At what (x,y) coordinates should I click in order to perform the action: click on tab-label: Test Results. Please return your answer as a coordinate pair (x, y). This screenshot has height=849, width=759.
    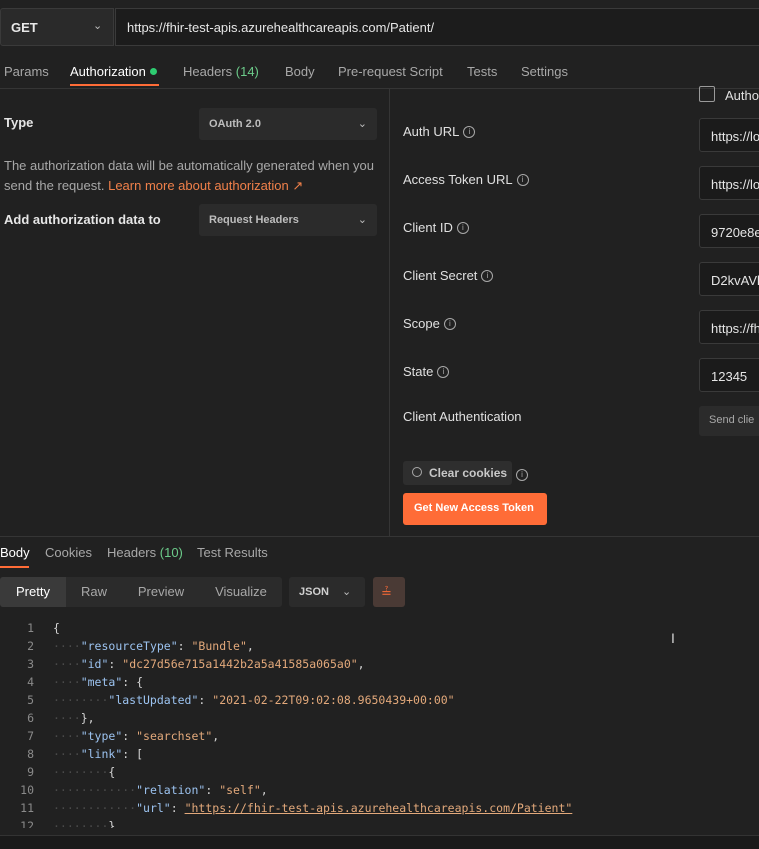
    Looking at the image, I should click on (232, 552).